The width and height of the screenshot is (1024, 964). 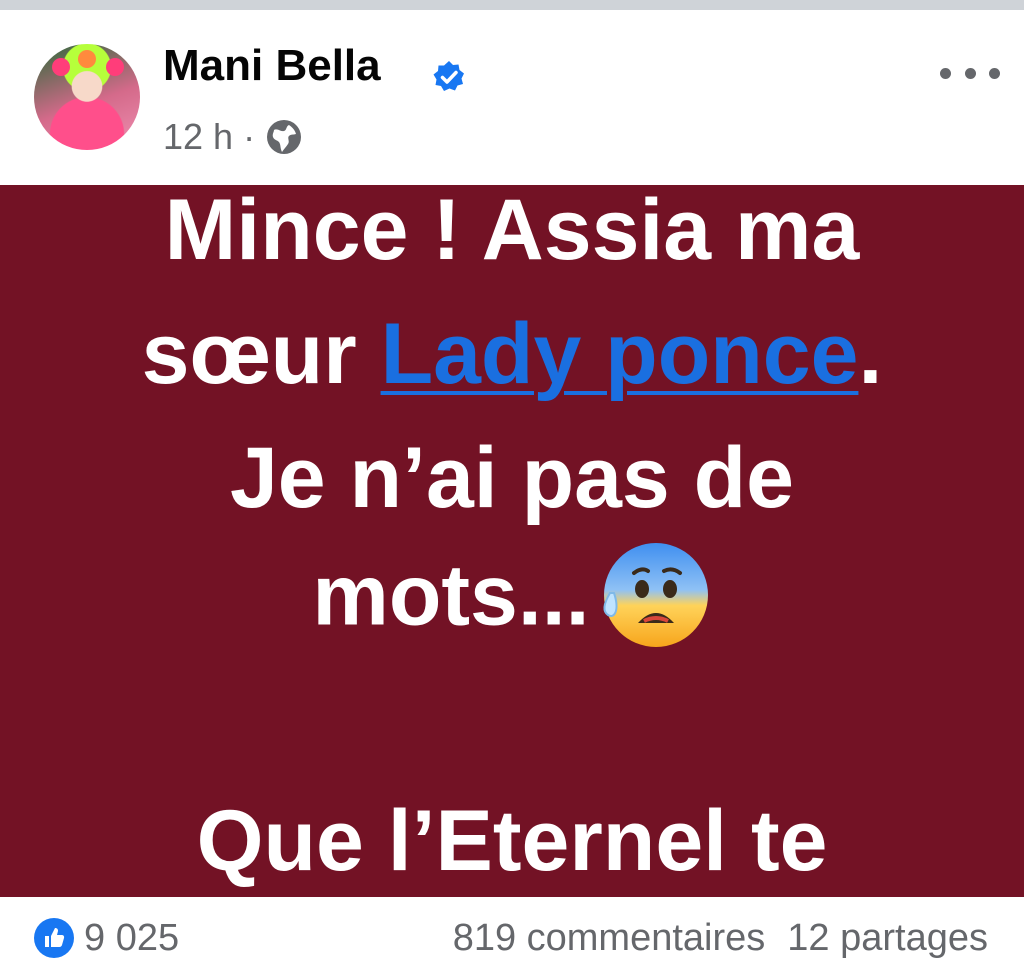 What do you see at coordinates (512, 841) in the screenshot?
I see `post-line-5: Que l’Eternel te` at bounding box center [512, 841].